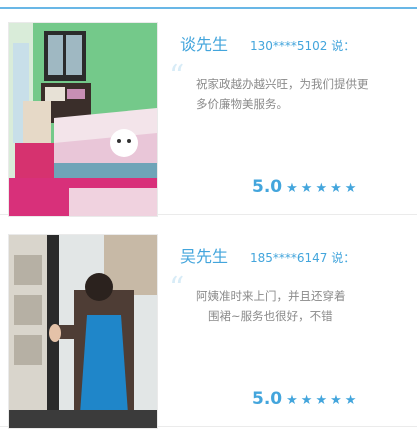  Describe the element at coordinates (270, 316) in the screenshot. I see `comment-line: 围裙~服务也很好，不错` at that location.